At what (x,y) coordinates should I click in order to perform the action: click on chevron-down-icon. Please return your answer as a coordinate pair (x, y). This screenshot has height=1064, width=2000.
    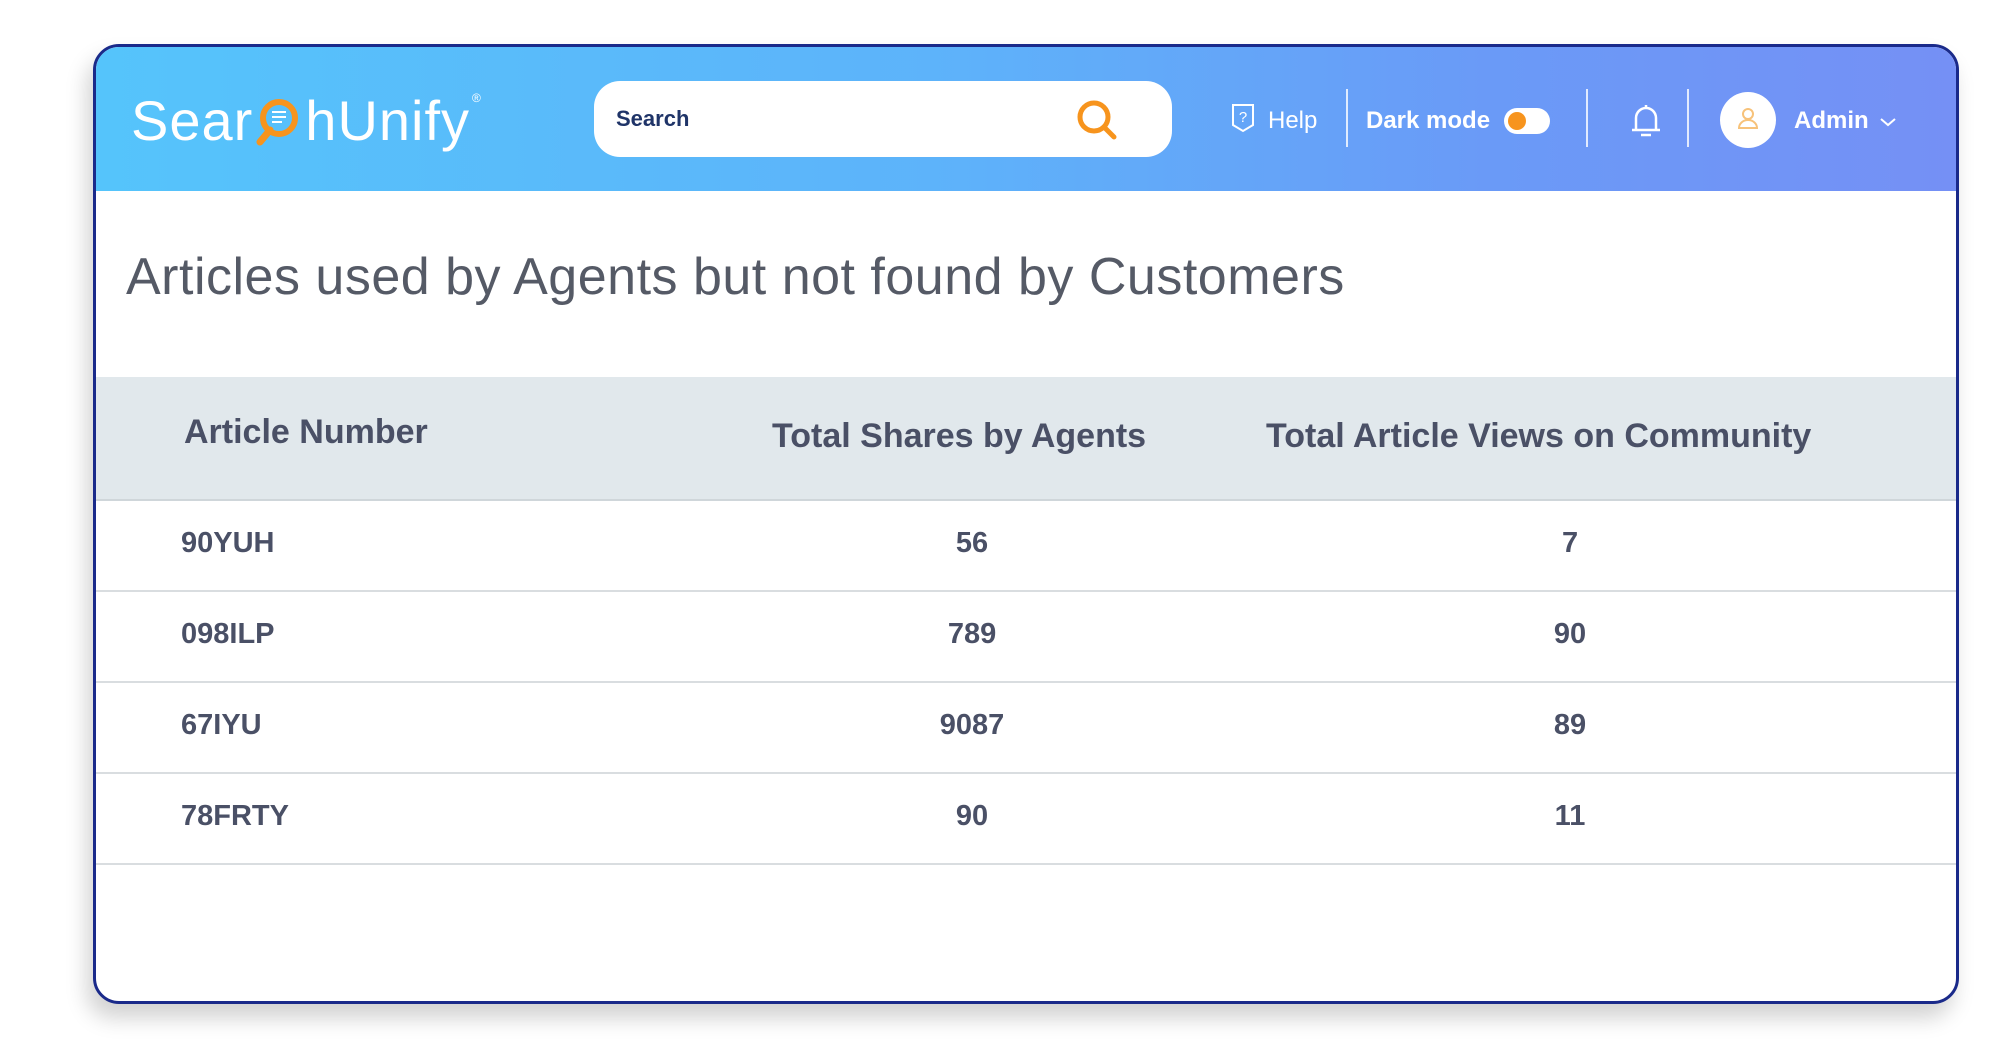
    Looking at the image, I should click on (1888, 121).